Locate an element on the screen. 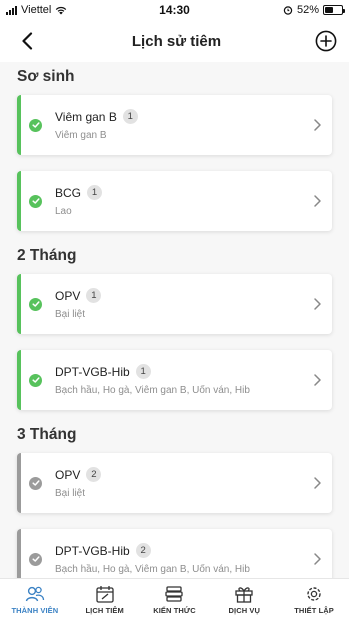  members-icon is located at coordinates (35, 594).